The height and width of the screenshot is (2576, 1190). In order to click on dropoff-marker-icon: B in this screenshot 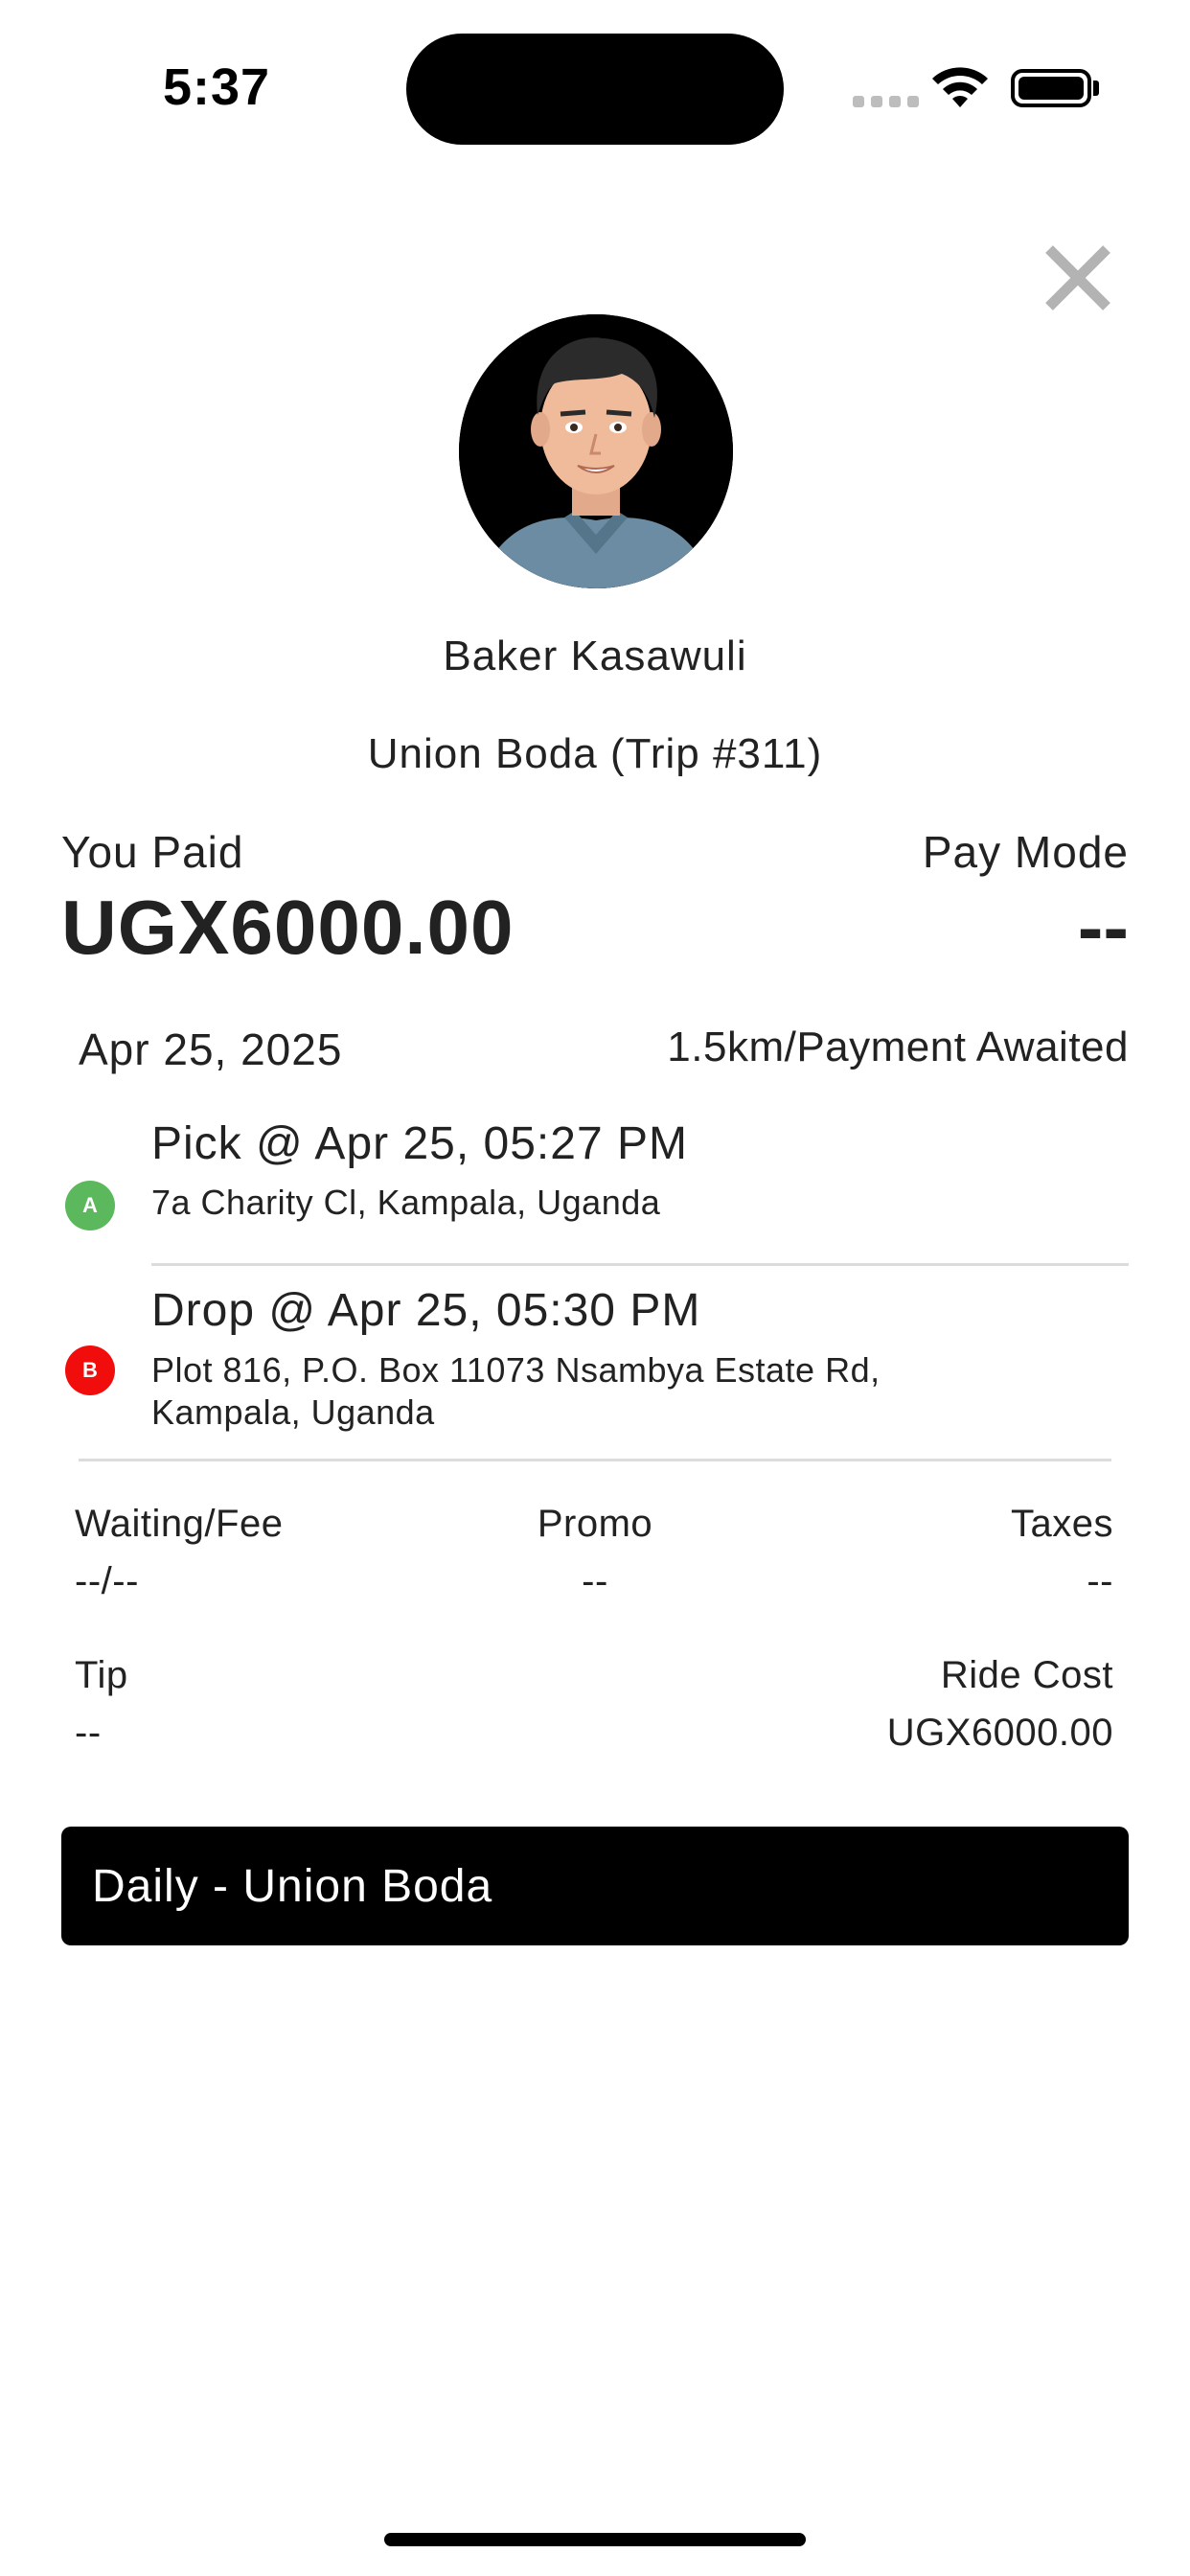, I will do `click(90, 1370)`.